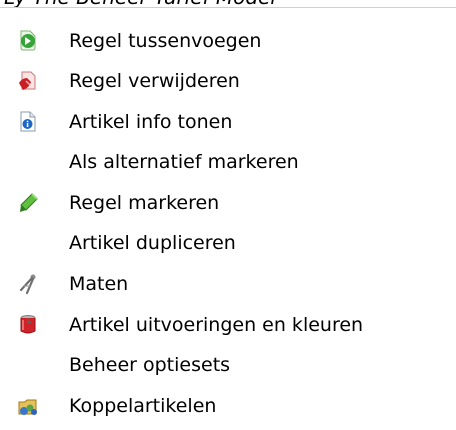  I want to click on menu-item-als-alternatief-markeren: Als alternatief markeren, so click(228, 162).